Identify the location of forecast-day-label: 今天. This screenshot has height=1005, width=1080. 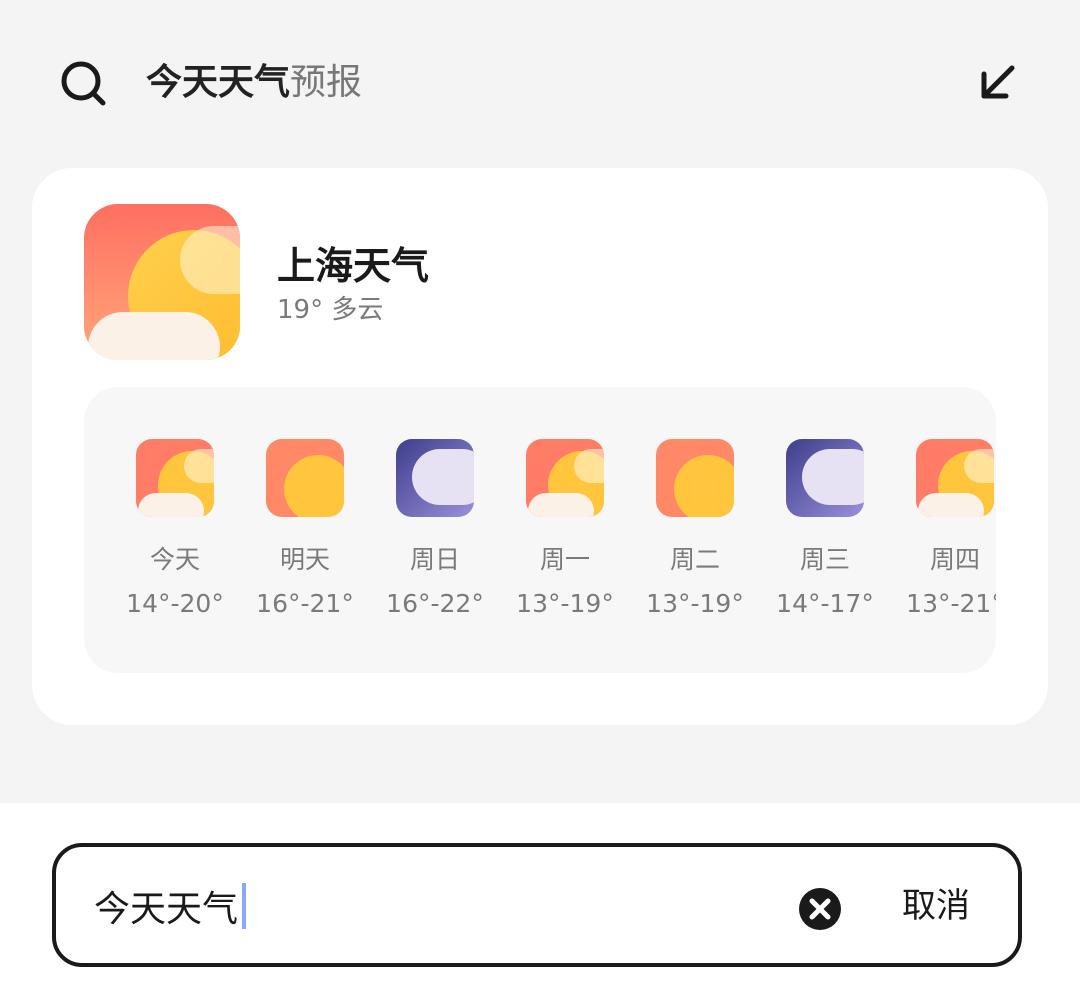
(174, 559).